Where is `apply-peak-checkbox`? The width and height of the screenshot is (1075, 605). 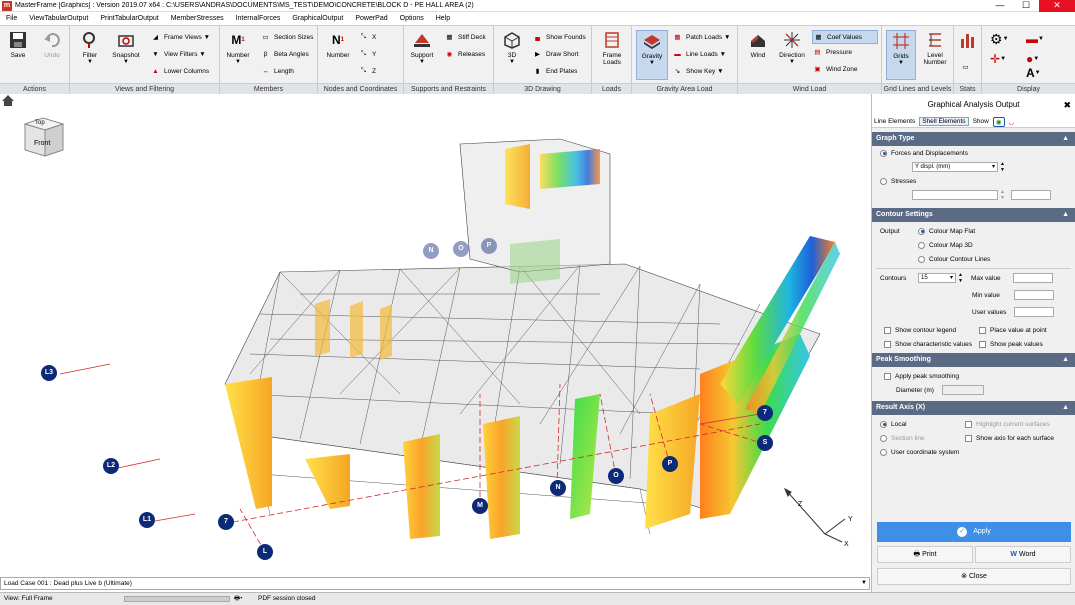
apply-peak-checkbox is located at coordinates (887, 376).